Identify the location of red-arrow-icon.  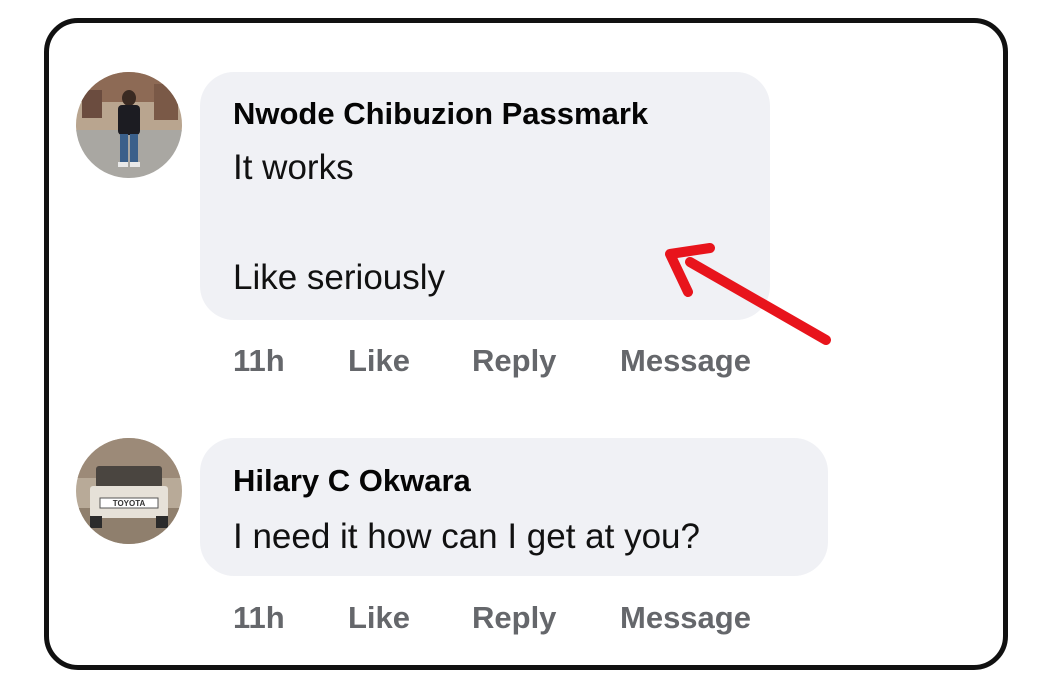
(748, 294).